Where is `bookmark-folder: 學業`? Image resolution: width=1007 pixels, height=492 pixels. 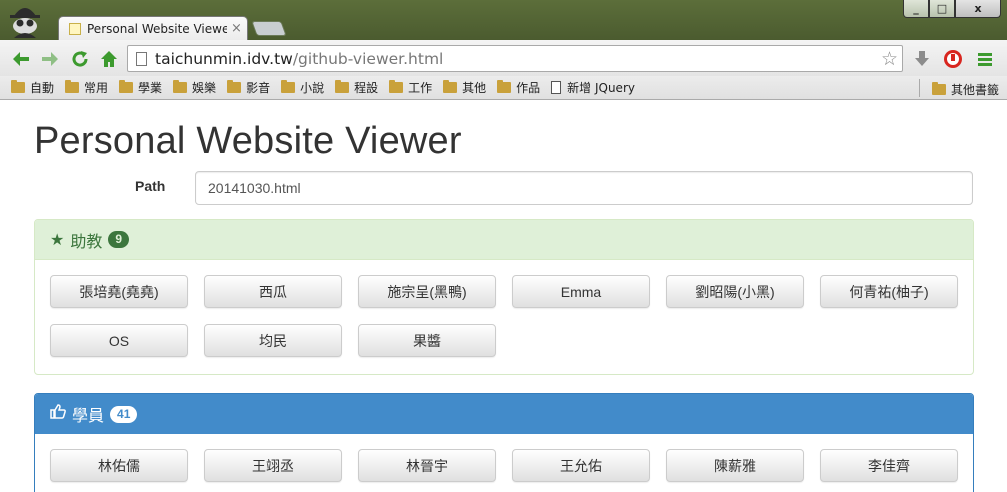
bookmark-folder: 學業 is located at coordinates (140, 87).